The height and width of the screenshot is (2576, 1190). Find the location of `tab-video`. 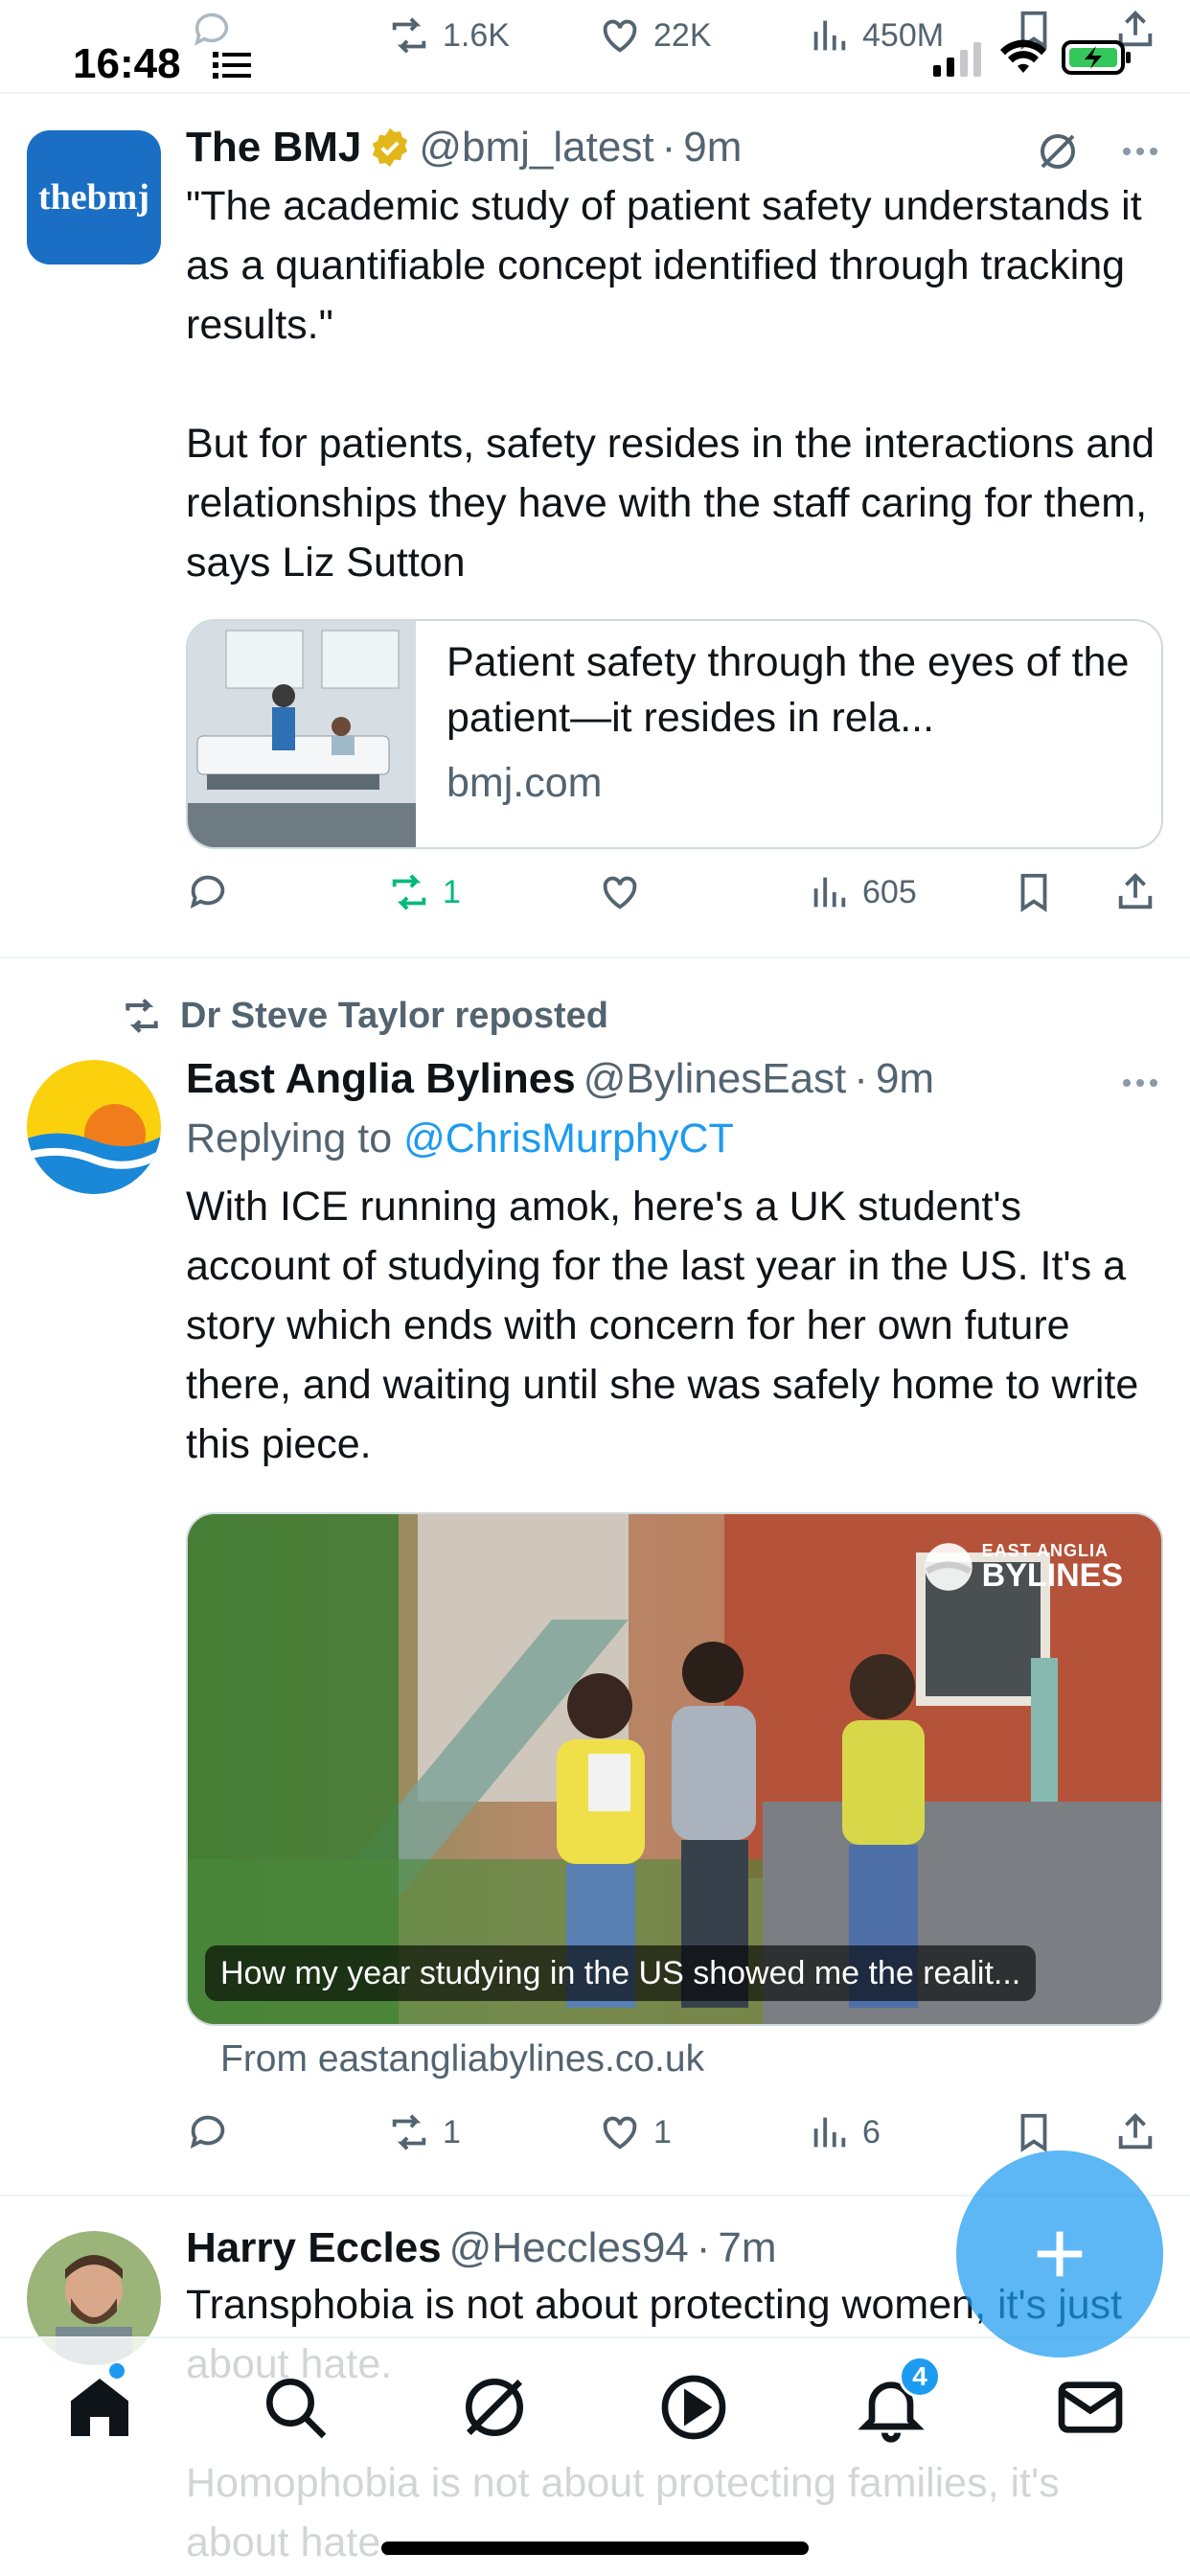

tab-video is located at coordinates (694, 2407).